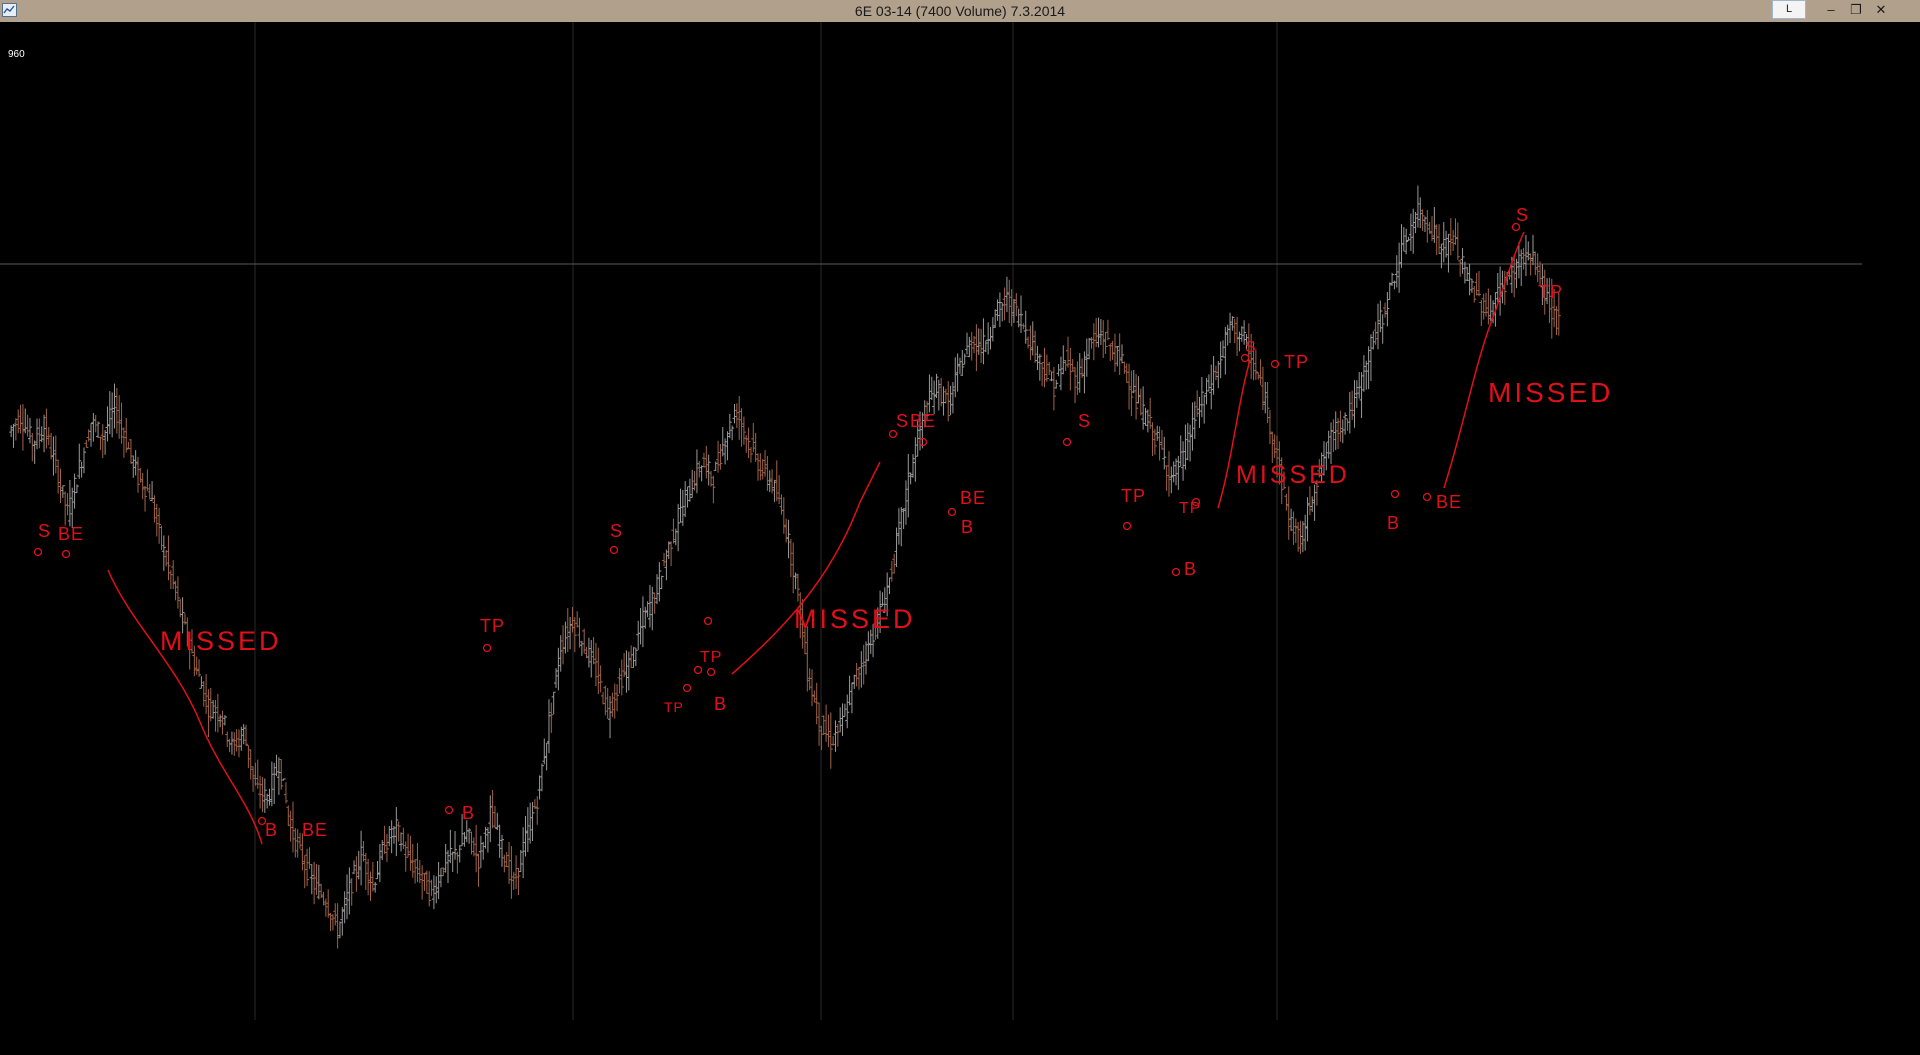 The image size is (1920, 1055). Describe the element at coordinates (1856, 10) in the screenshot. I see `restore-button: ❐` at that location.